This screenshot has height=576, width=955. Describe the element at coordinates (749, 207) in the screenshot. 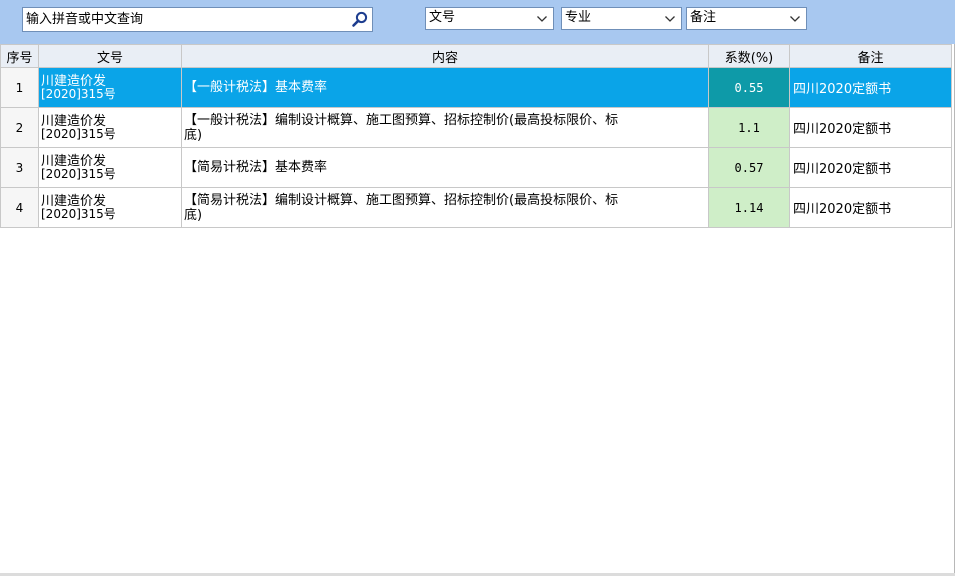

I see `row-coefficient: 1.14` at that location.